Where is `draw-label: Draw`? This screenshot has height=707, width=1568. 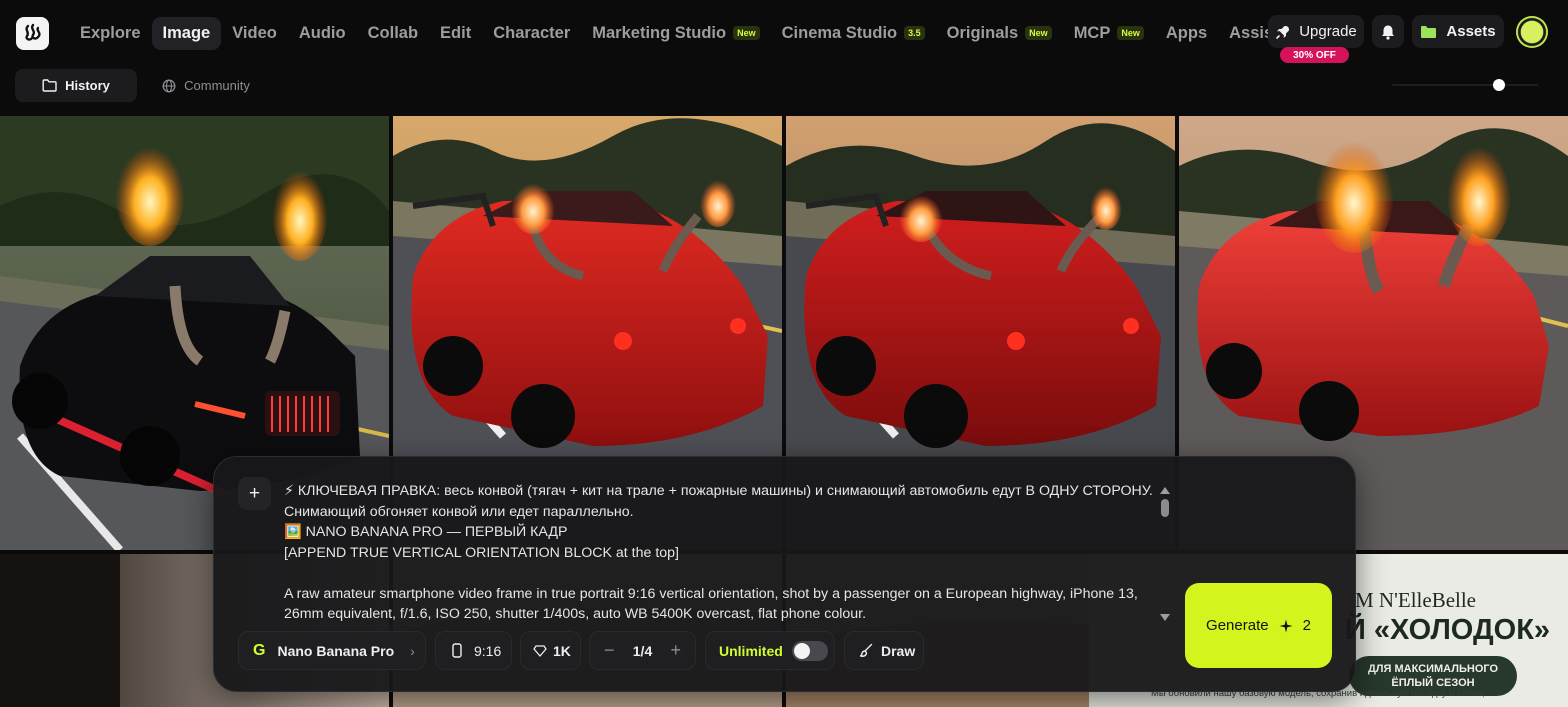
draw-label: Draw is located at coordinates (898, 650).